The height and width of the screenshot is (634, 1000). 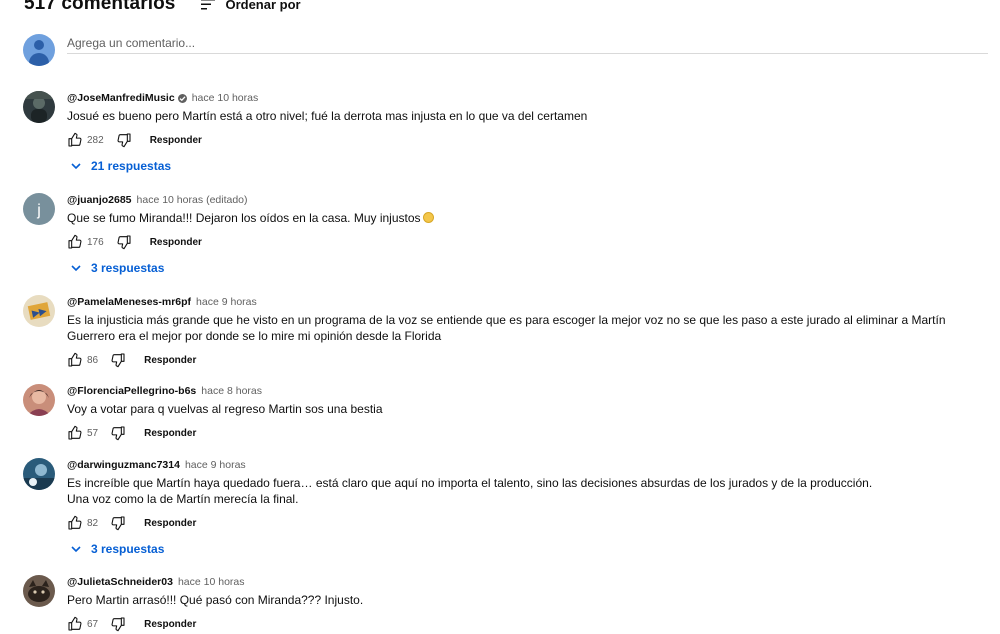 What do you see at coordinates (131, 166) in the screenshot?
I see `replies-label: 21 respuestas` at bounding box center [131, 166].